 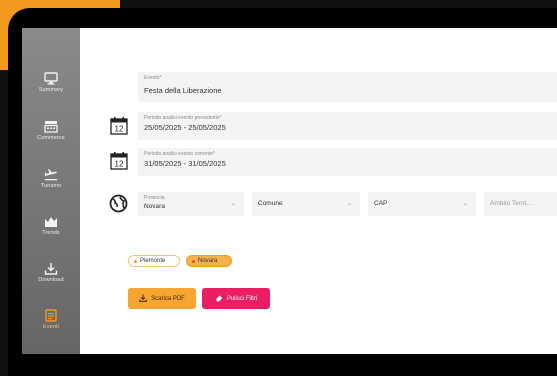 I want to click on sidebar-item-trends: Trends, so click(x=51, y=235).